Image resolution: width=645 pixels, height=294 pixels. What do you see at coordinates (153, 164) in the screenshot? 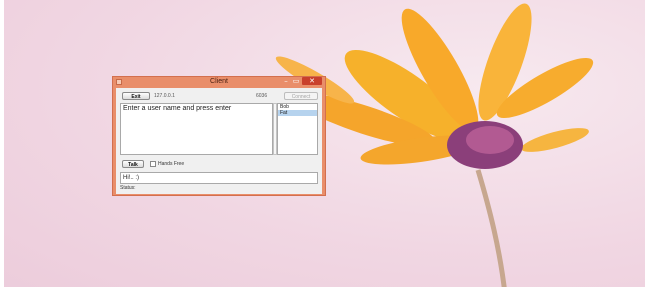
I see `hands-free-checkbox` at bounding box center [153, 164].